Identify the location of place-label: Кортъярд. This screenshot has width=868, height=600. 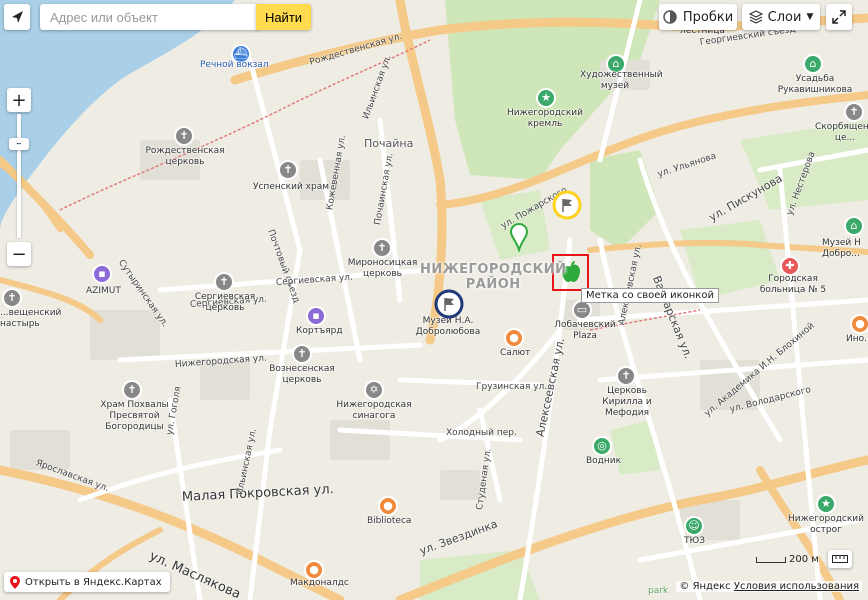
(319, 331).